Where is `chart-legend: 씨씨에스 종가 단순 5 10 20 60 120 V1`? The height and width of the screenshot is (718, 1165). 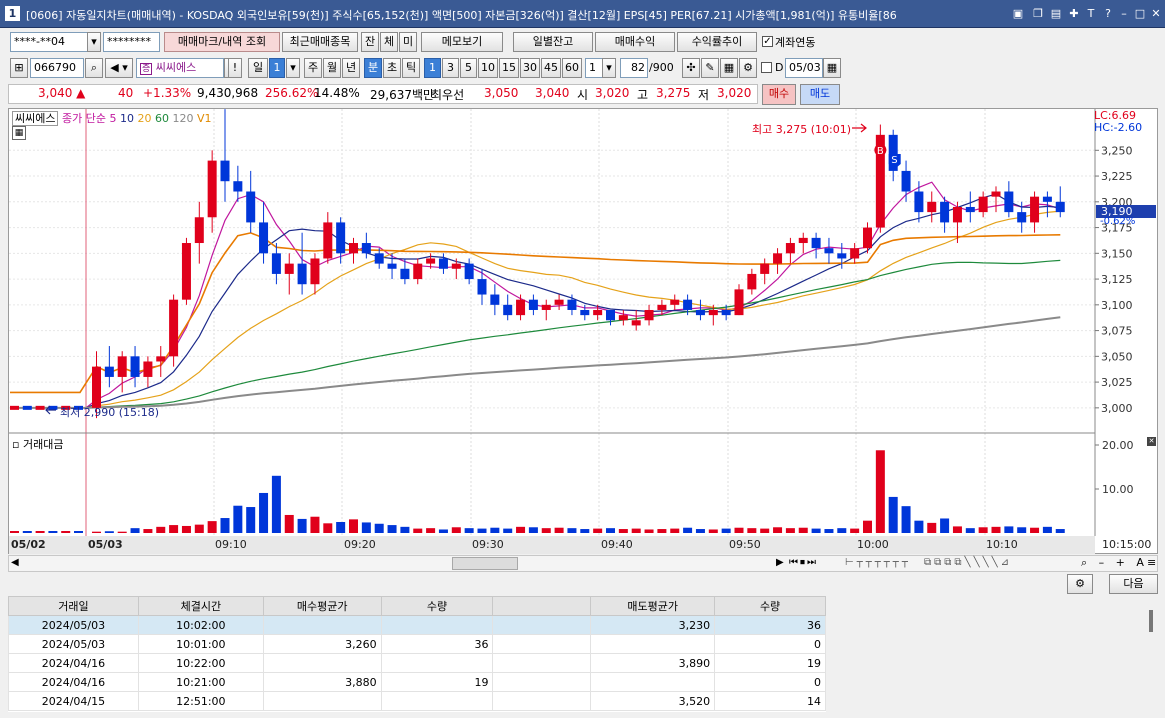 chart-legend: 씨씨에스 종가 단순 5 10 20 60 120 V1 is located at coordinates (112, 118).